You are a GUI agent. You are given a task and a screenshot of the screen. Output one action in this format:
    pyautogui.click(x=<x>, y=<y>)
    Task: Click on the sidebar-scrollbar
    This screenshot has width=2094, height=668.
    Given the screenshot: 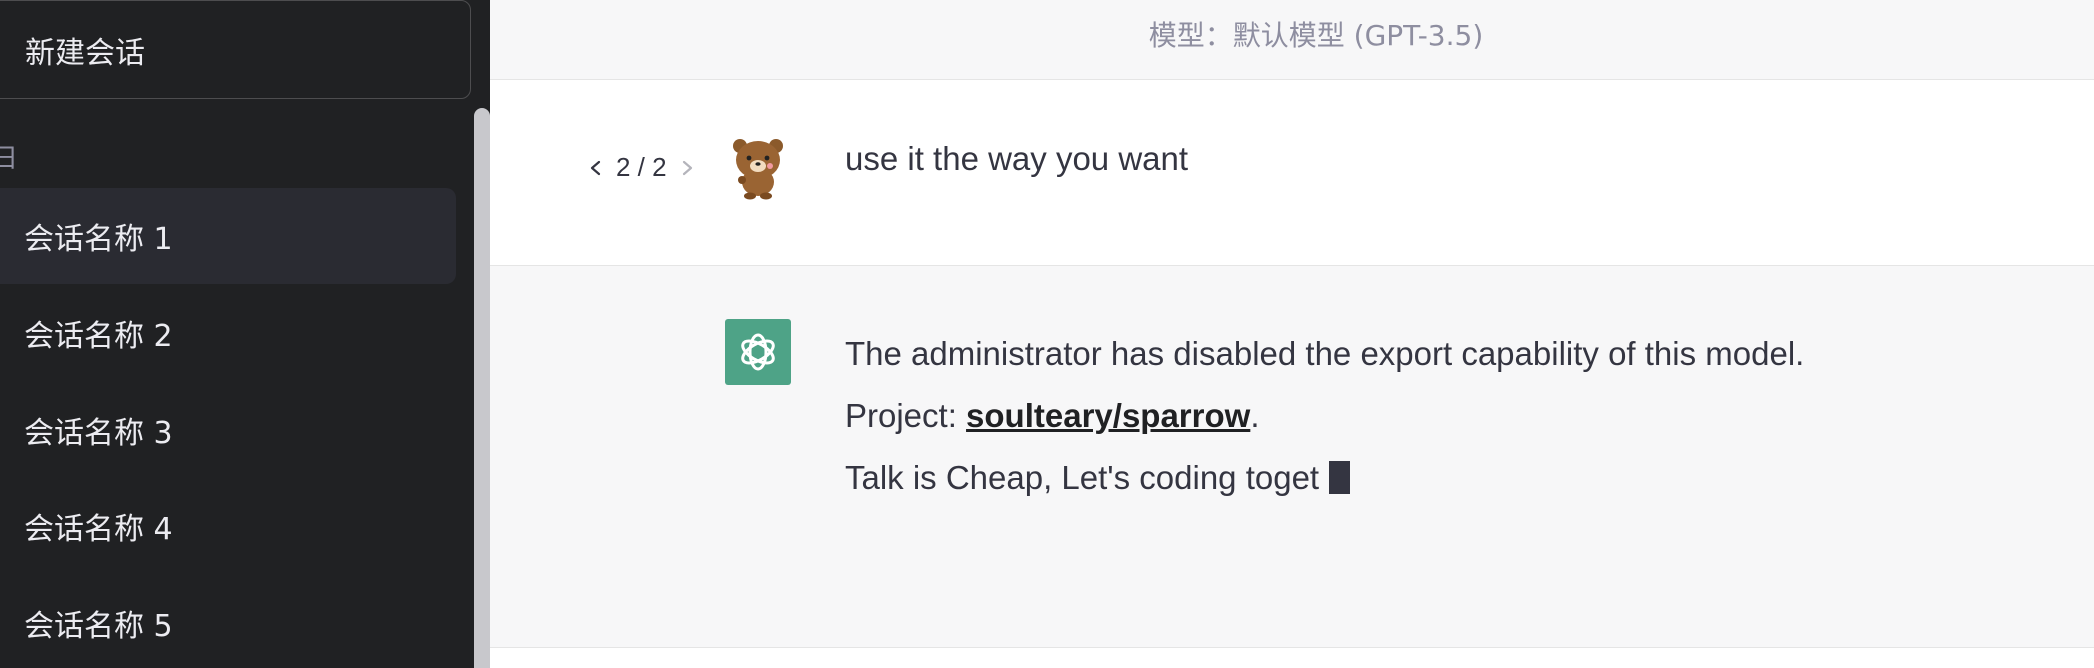 What is the action you would take?
    pyautogui.click(x=482, y=388)
    